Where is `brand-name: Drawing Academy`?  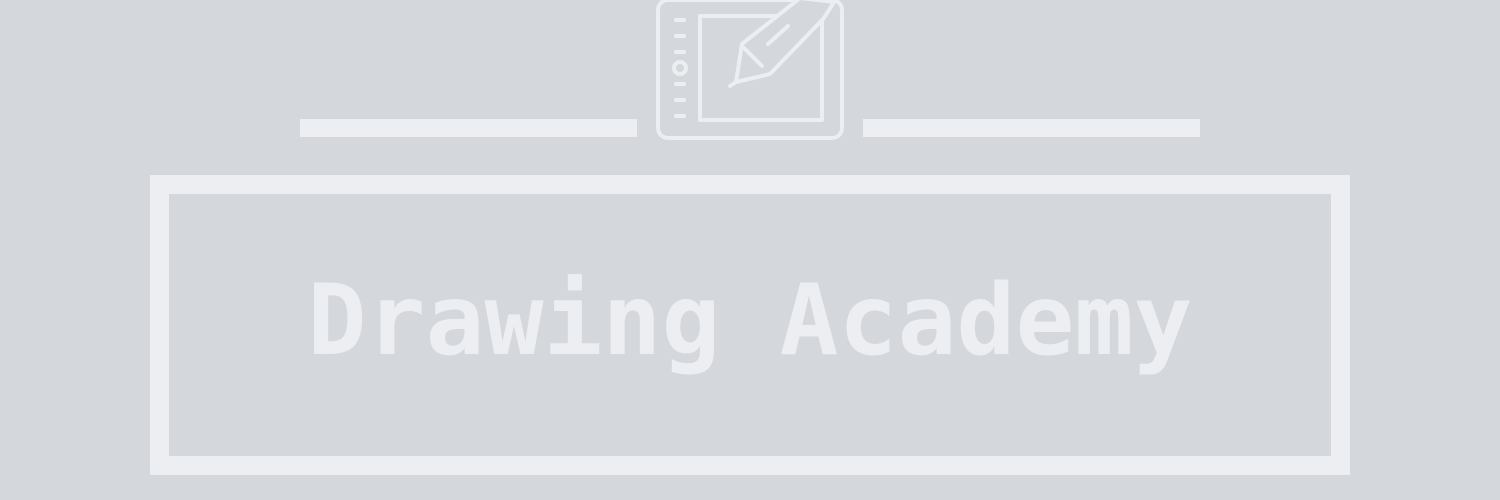 brand-name: Drawing Academy is located at coordinates (750, 321).